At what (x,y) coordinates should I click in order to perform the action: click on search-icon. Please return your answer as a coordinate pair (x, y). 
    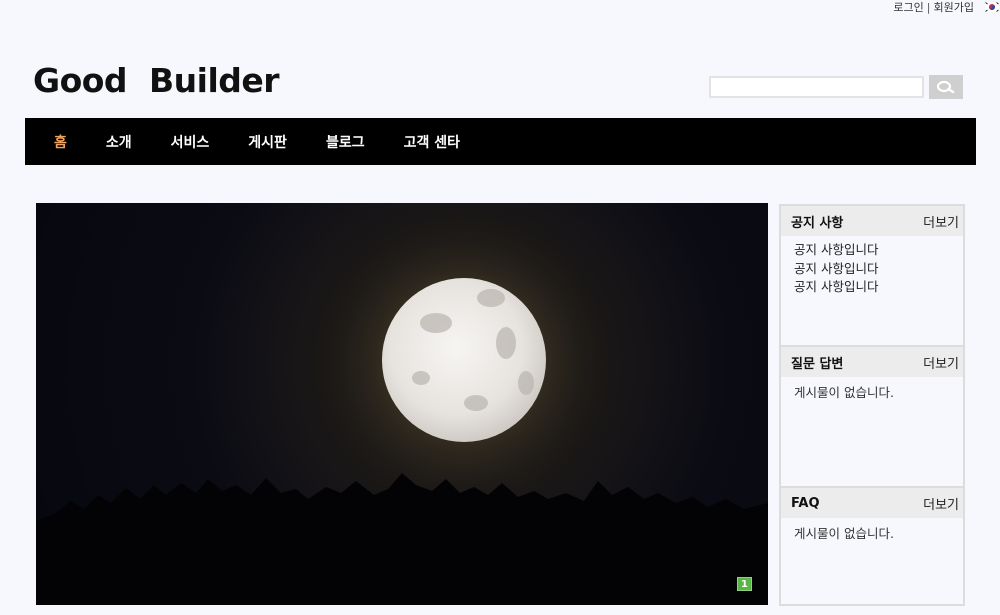
    Looking at the image, I should click on (945, 87).